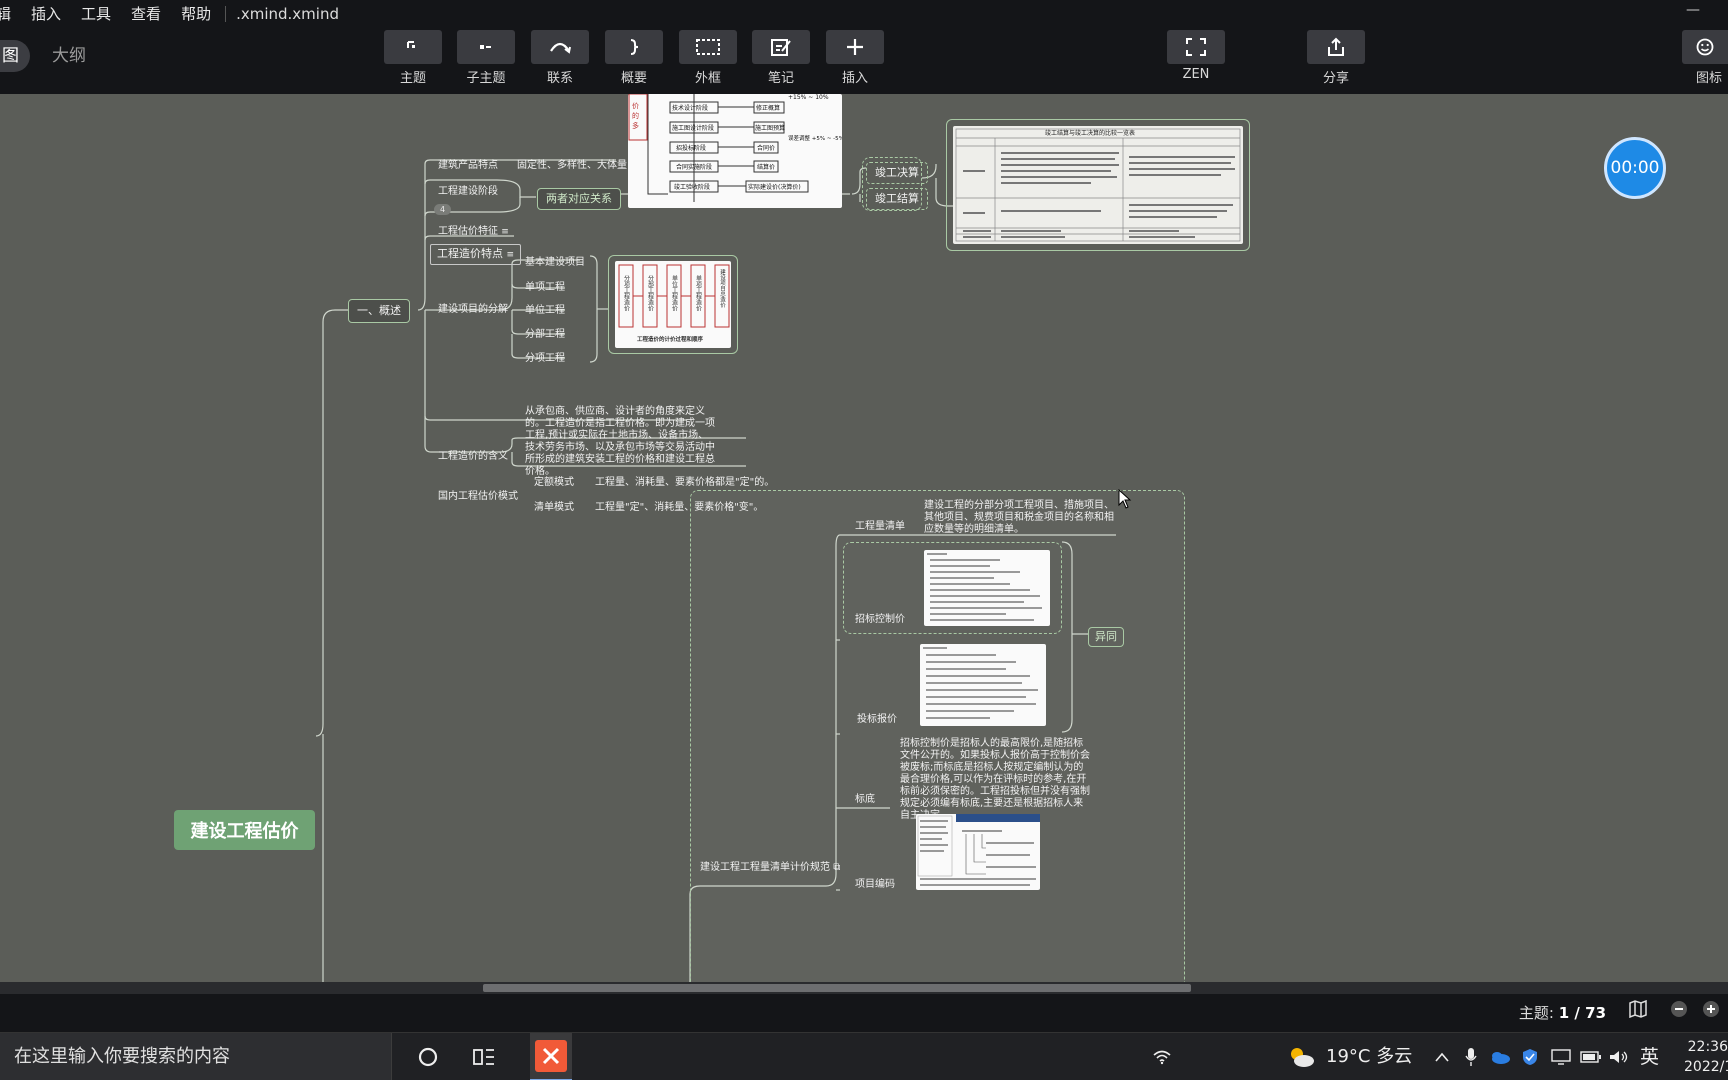 Image resolution: width=1728 pixels, height=1080 pixels. What do you see at coordinates (10, 14) in the screenshot?
I see `menu-edit: 辑` at bounding box center [10, 14].